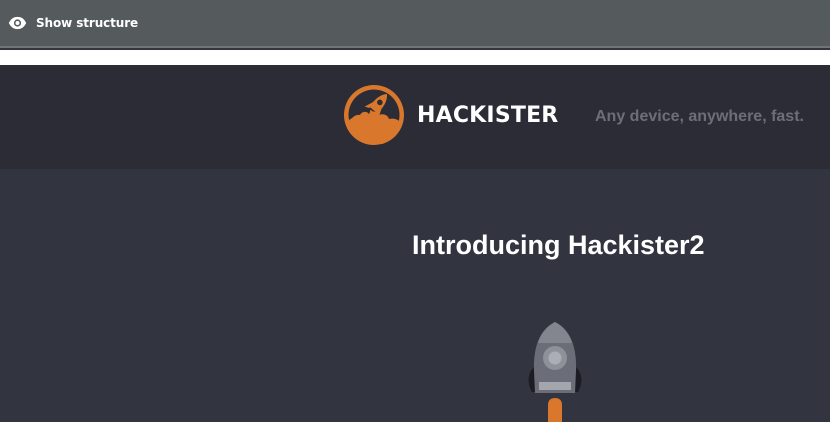 The image size is (830, 422). Describe the element at coordinates (17, 23) in the screenshot. I see `eye-icon` at that location.